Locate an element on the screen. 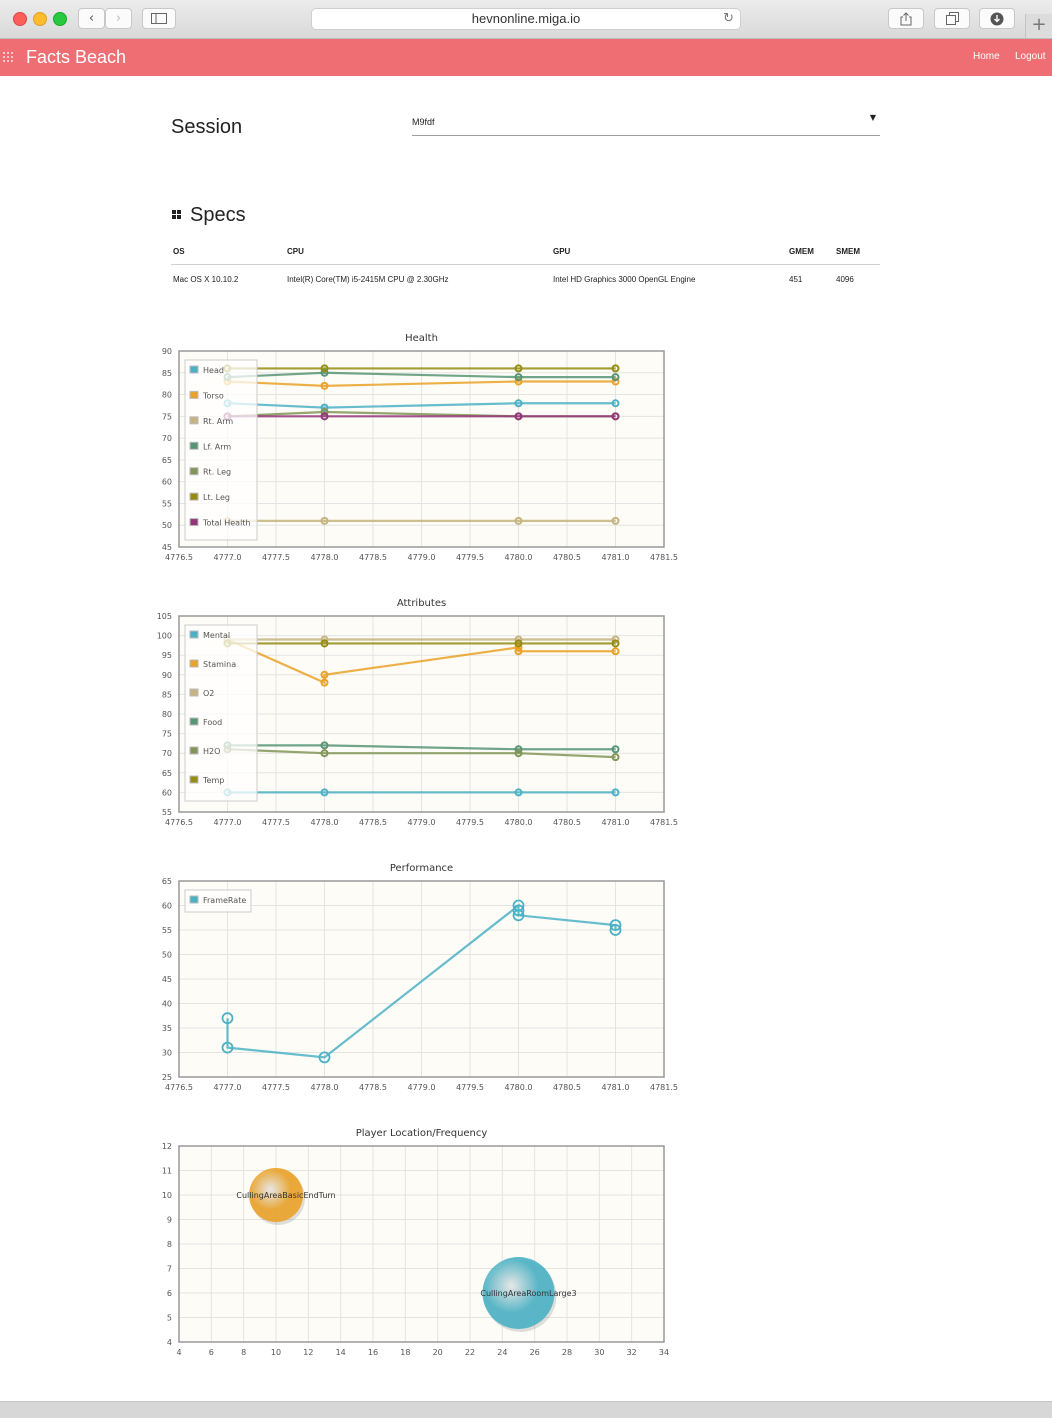 This screenshot has height=1418, width=1052. specs-cell-cpu: Intel(R) Core(TM) i5-2415M CPU @ 2.30GHz is located at coordinates (368, 279).